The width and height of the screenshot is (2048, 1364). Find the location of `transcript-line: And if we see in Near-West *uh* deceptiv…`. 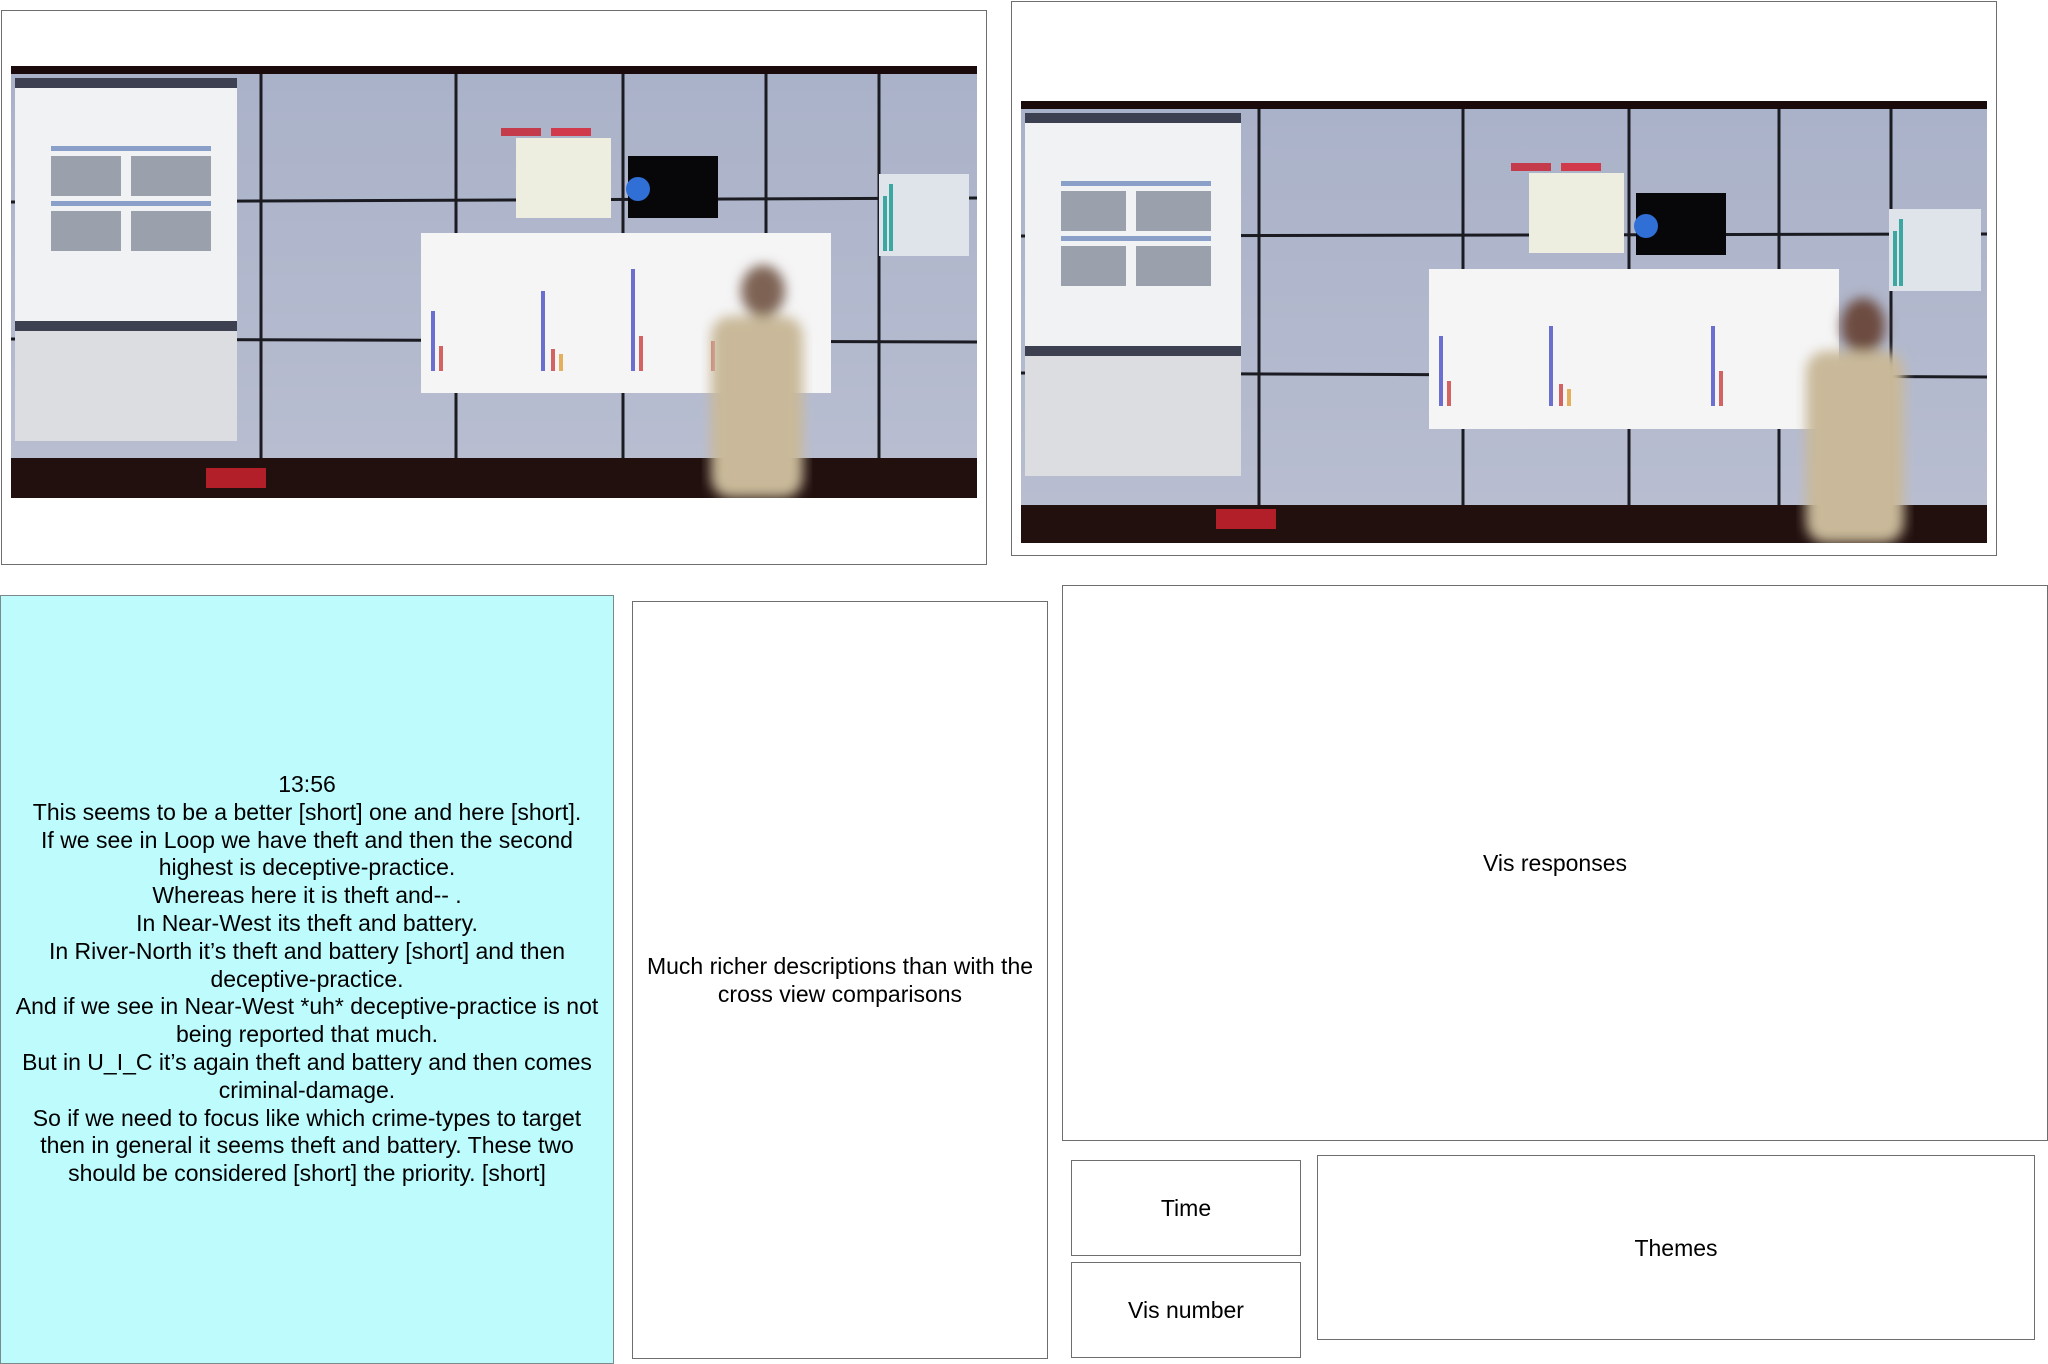

transcript-line: And if we see in Near-West *uh* deceptiv… is located at coordinates (307, 1020).